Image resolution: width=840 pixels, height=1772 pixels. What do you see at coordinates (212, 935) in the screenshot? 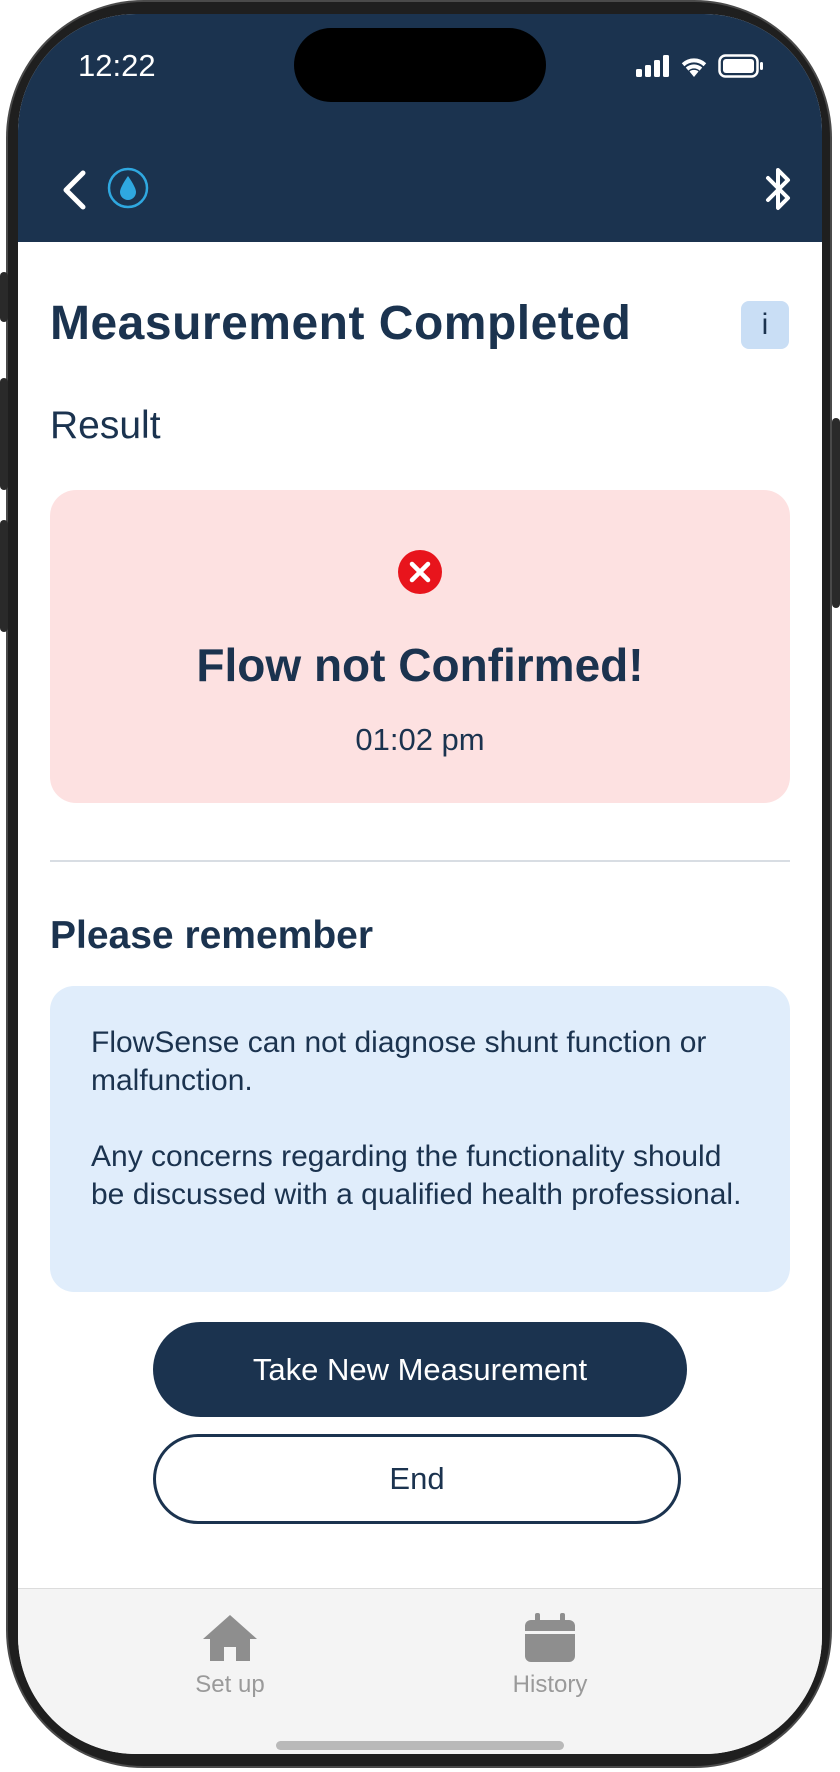
I see `remember-heading: Please remember` at bounding box center [212, 935].